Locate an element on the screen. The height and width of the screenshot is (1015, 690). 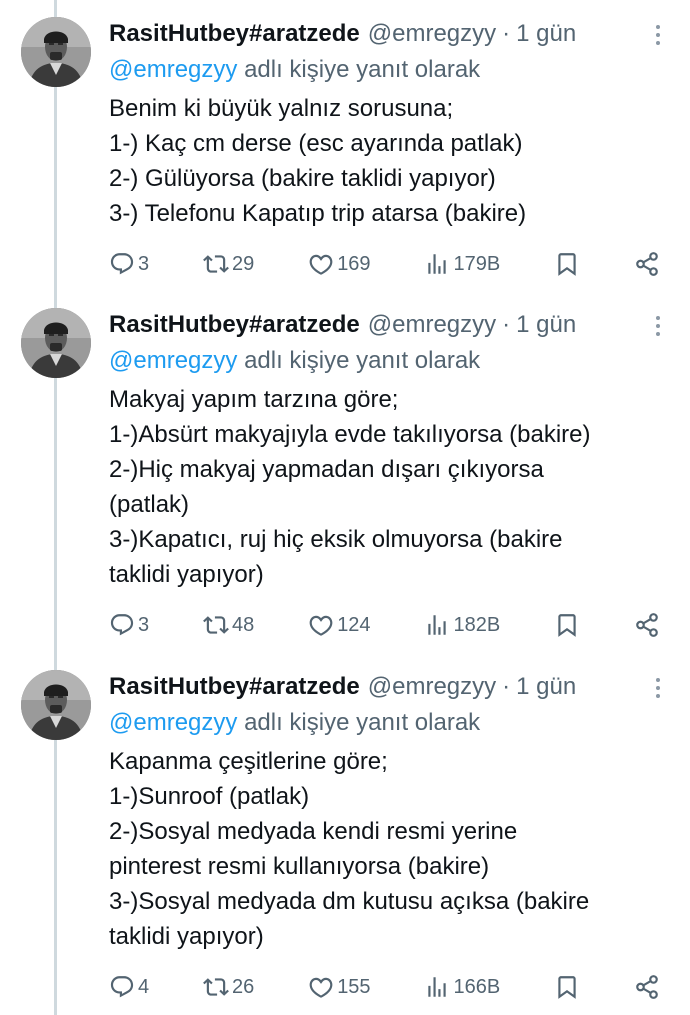
views-count: 179B is located at coordinates (477, 263).